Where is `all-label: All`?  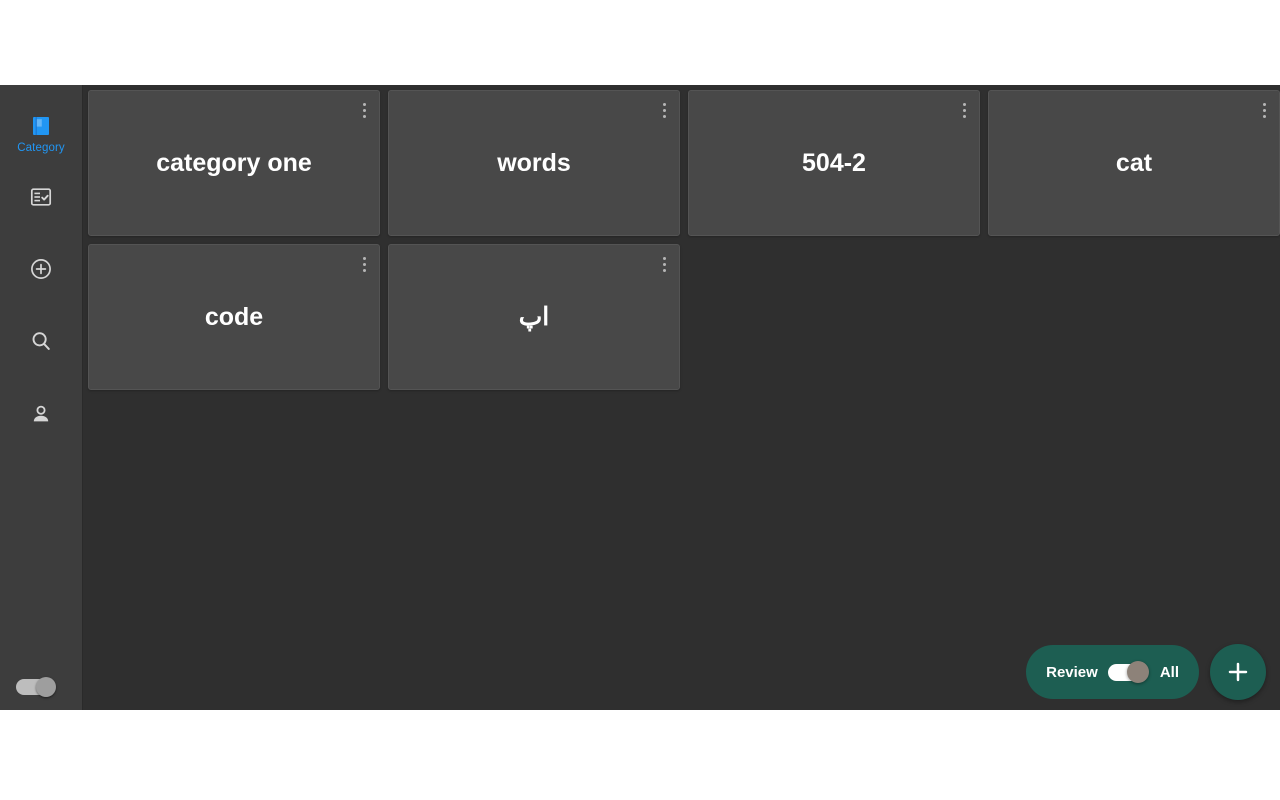
all-label: All is located at coordinates (1169, 672).